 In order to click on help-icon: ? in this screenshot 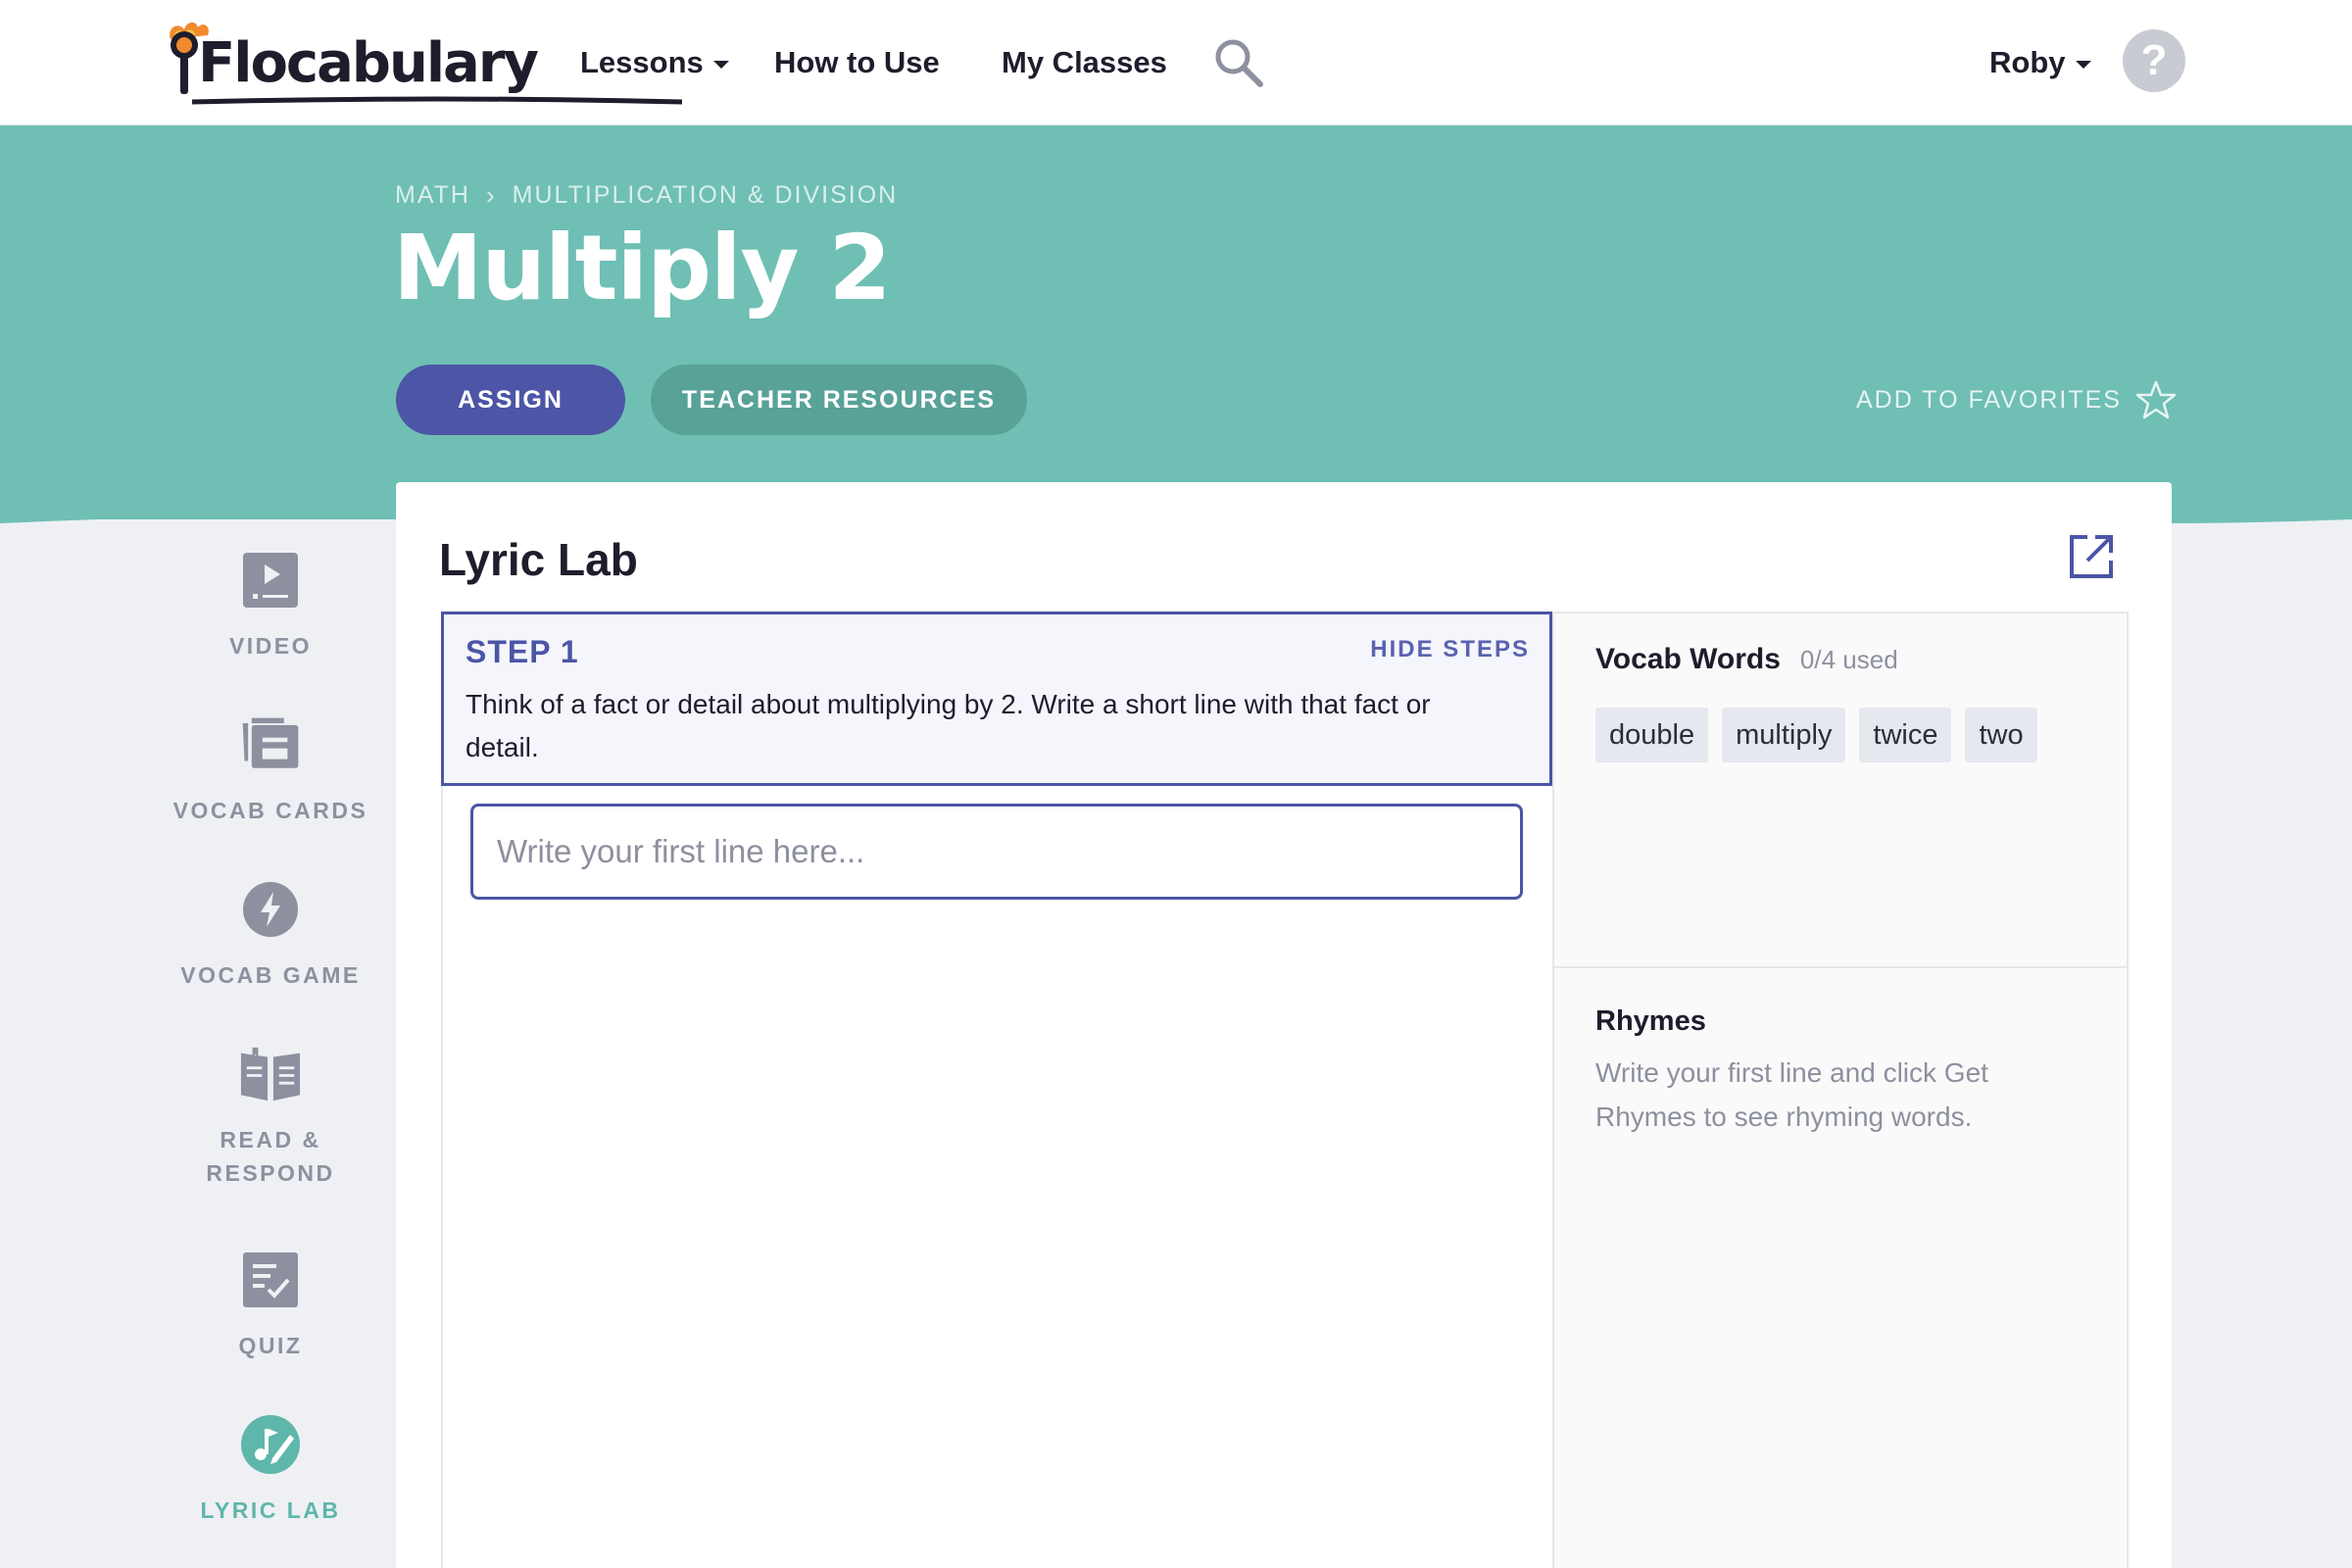, I will do `click(2154, 60)`.